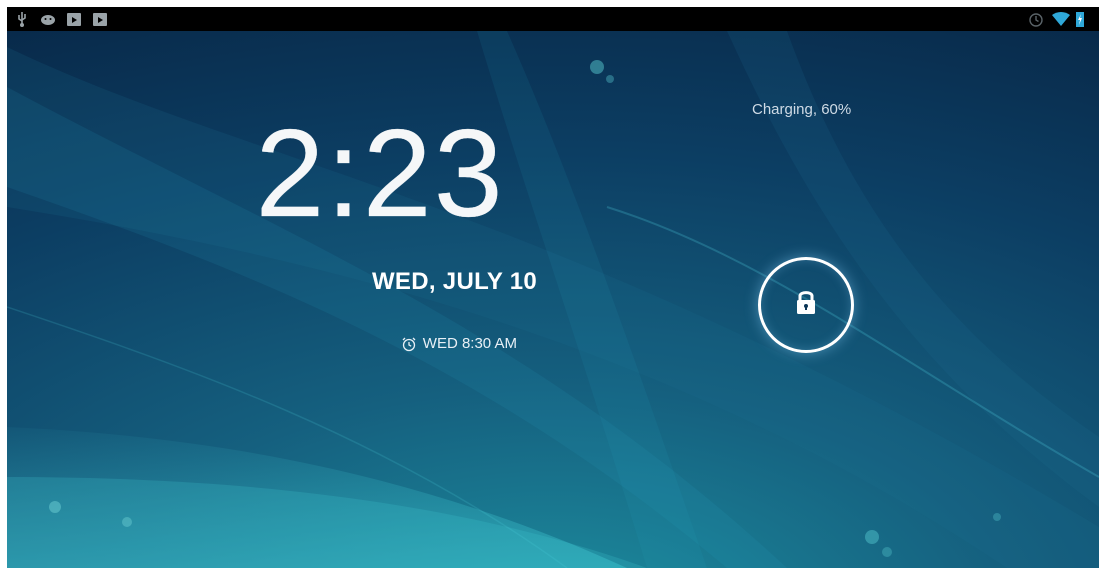 The width and height of the screenshot is (1105, 572). I want to click on unlock-handle, so click(806, 305).